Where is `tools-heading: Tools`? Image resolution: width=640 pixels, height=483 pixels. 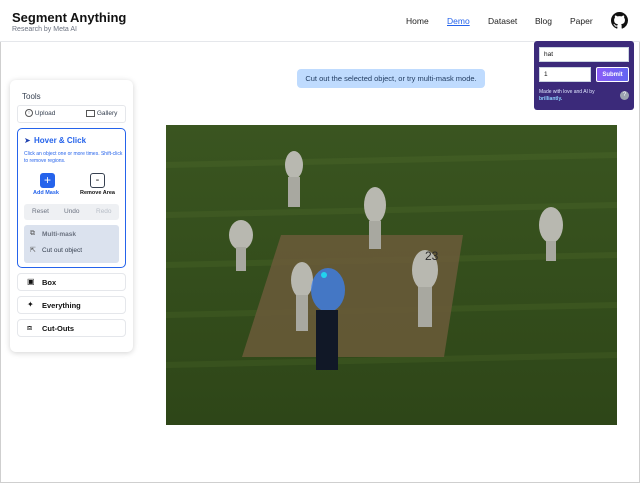 tools-heading: Tools is located at coordinates (31, 96).